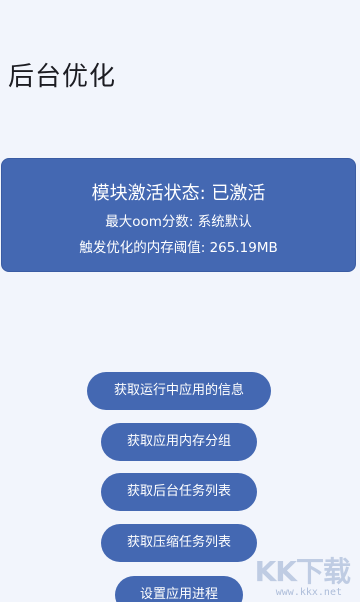 The image size is (360, 602). I want to click on get-background-tasks-button: 获取后台任务列表, so click(179, 492).